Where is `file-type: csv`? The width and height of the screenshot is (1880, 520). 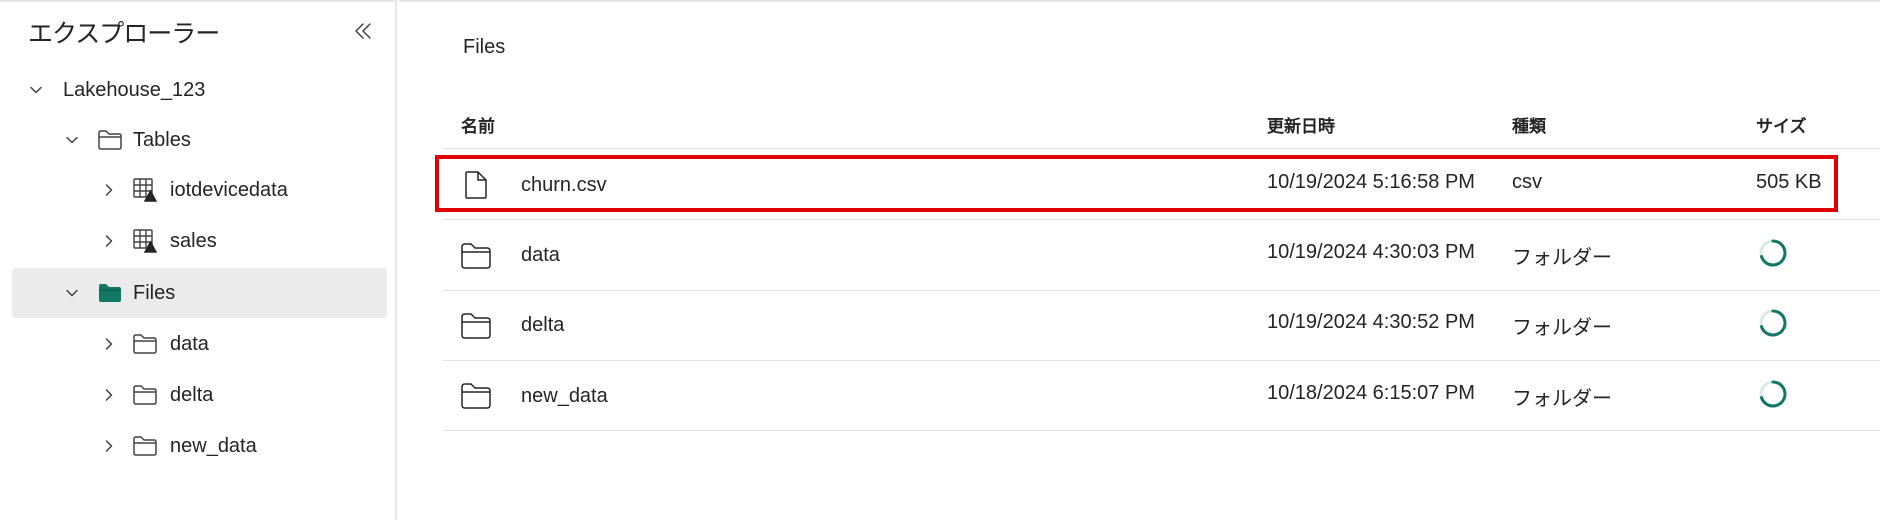
file-type: csv is located at coordinates (1527, 182).